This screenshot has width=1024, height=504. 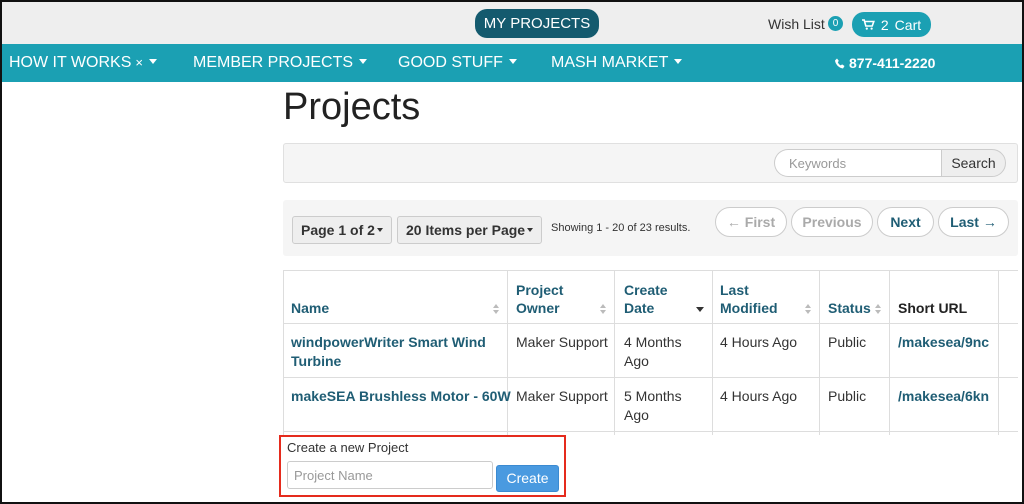 What do you see at coordinates (749, 299) in the screenshot?
I see `header-last-modified: Last Modified` at bounding box center [749, 299].